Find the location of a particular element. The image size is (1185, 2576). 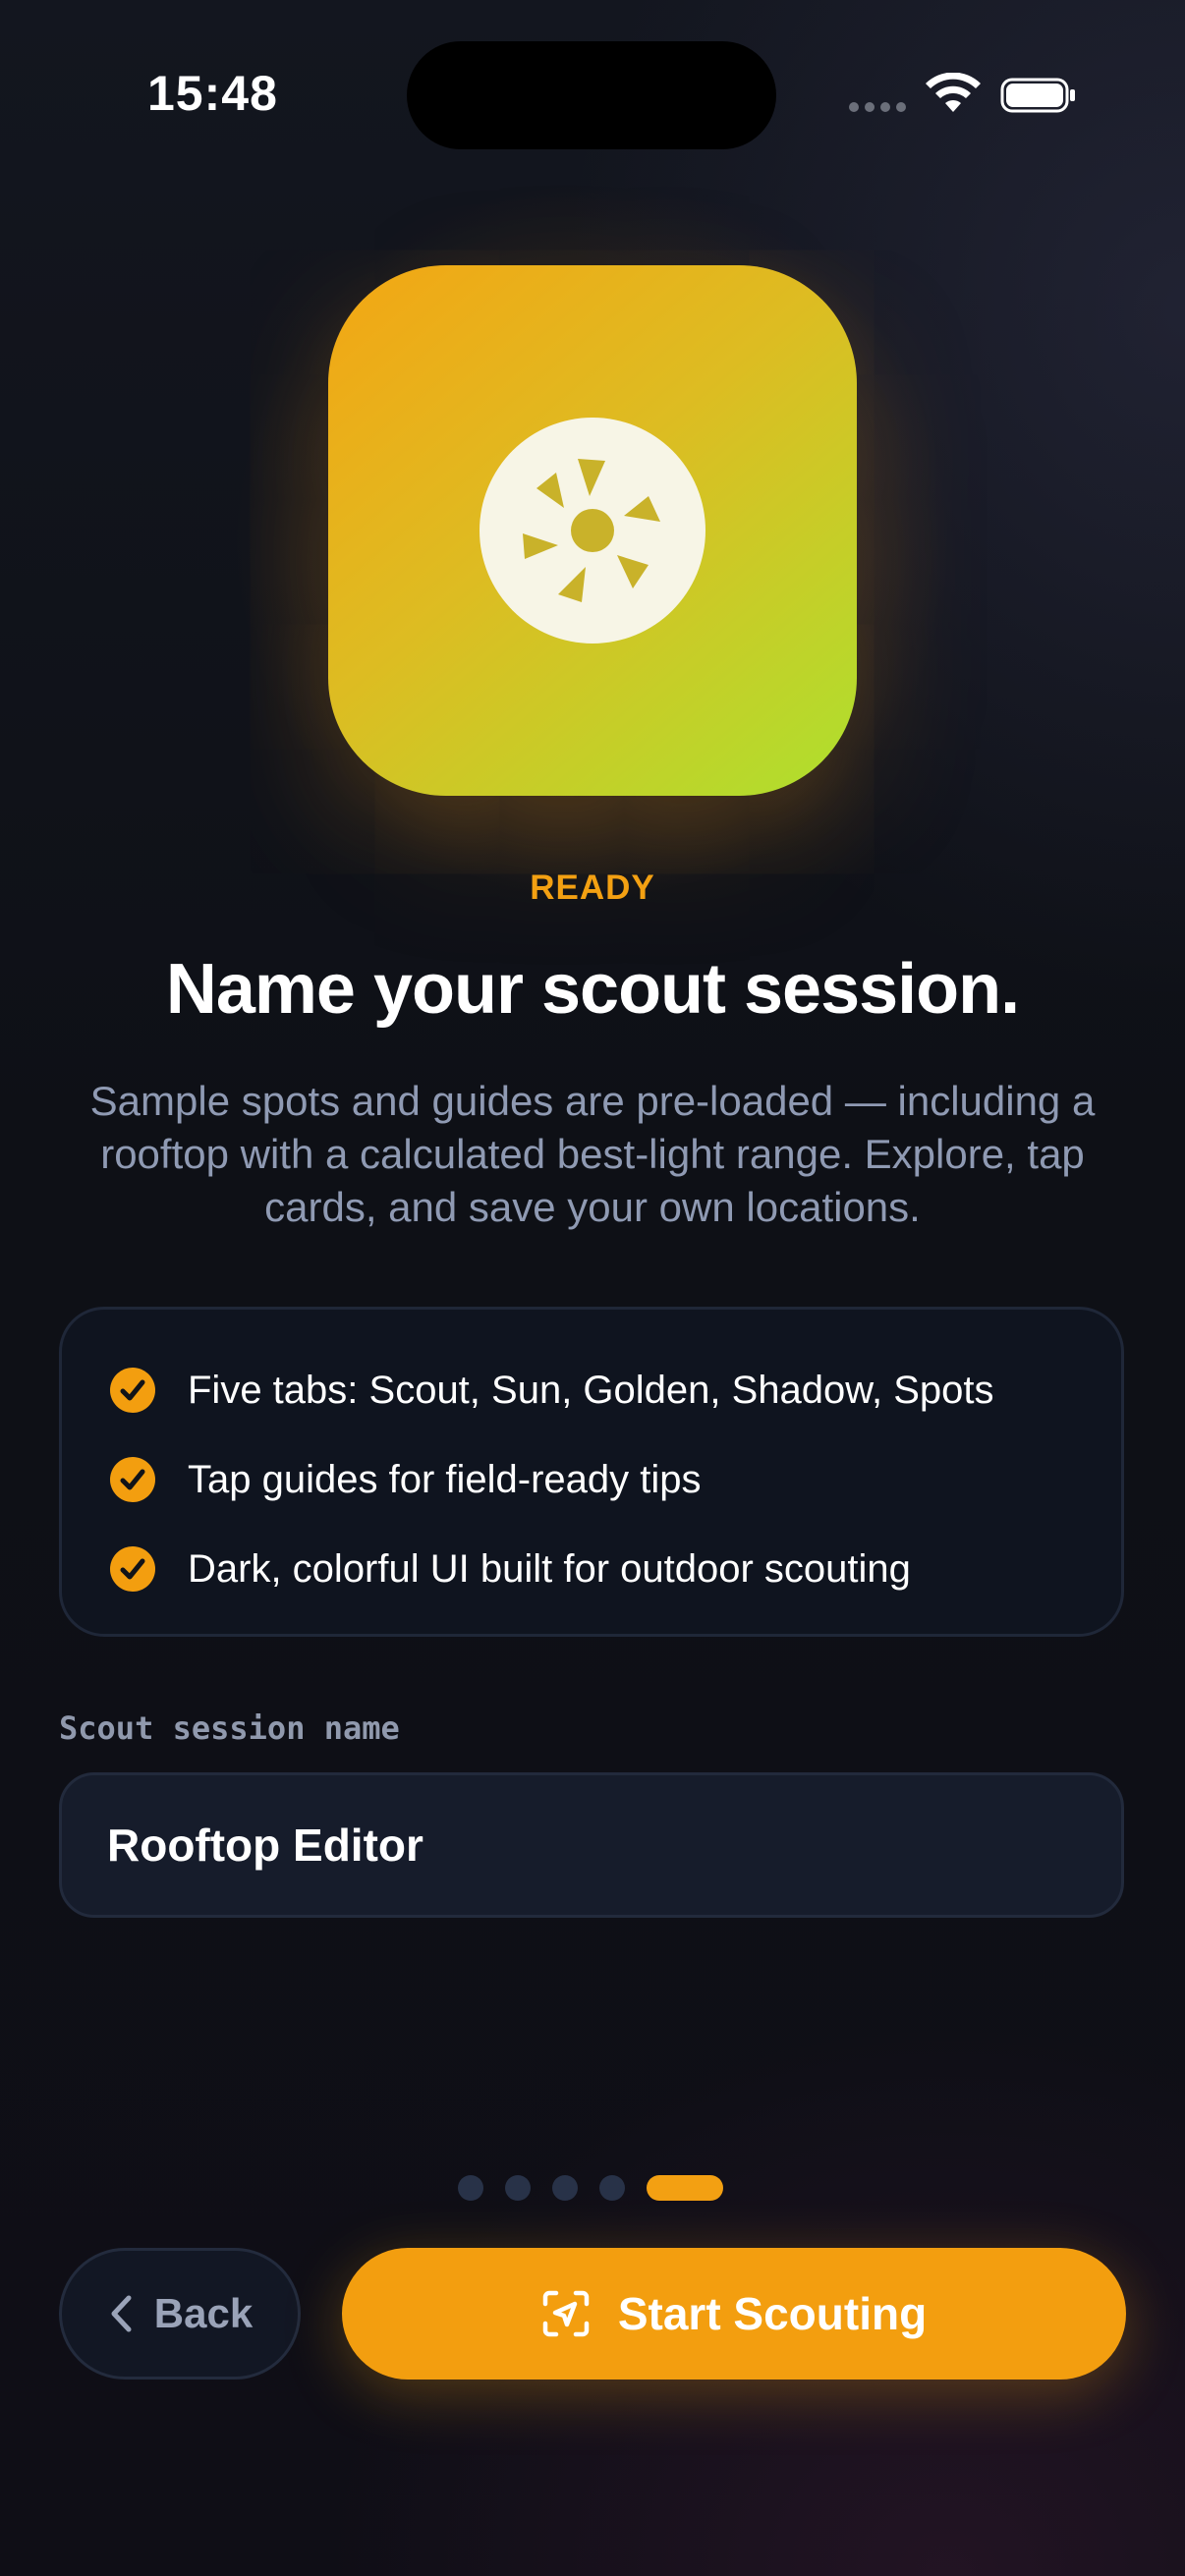

feature-text: Tap guides for field-ready tips is located at coordinates (445, 1479).